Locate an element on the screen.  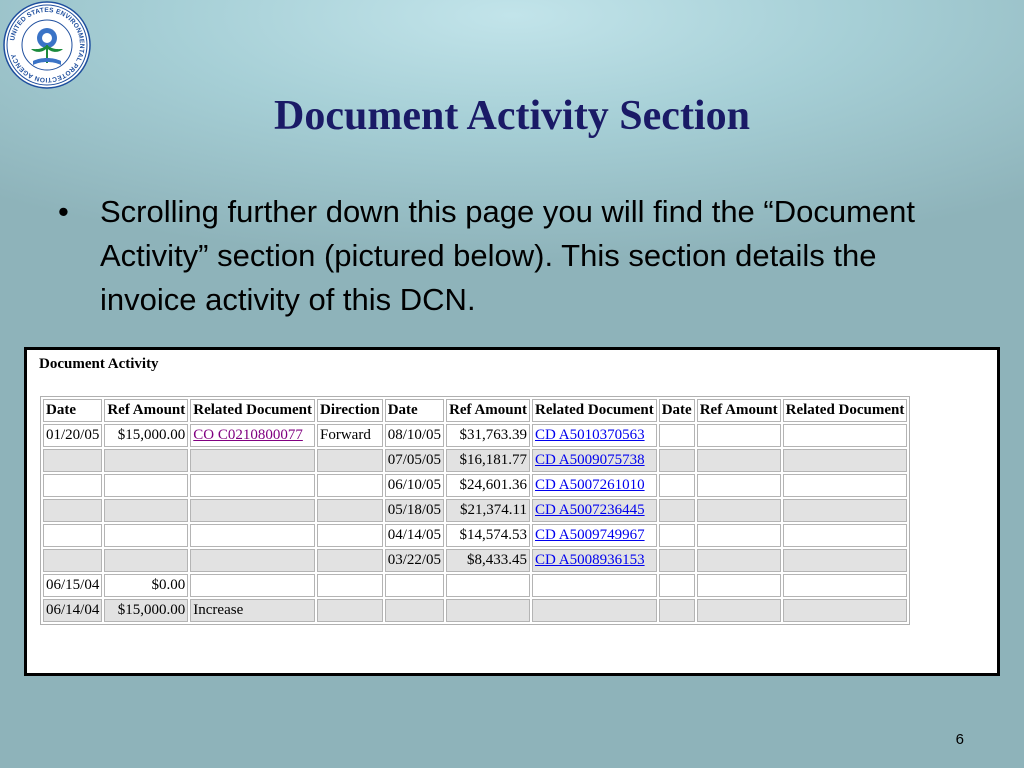
table-row: 06/14/04 $15,000.00 Increase is located at coordinates (475, 610).